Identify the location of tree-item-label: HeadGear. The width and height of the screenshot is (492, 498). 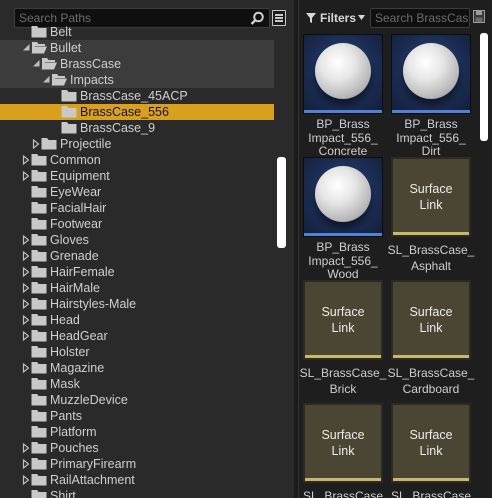
(79, 336).